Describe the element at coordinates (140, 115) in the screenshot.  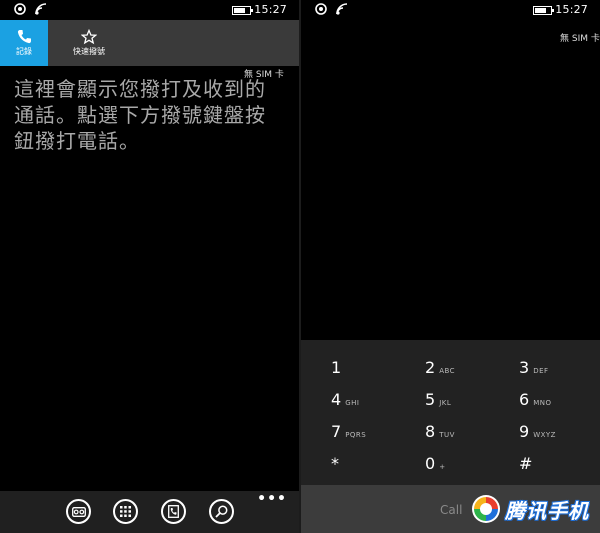
I see `empty-history-message: 這裡會顯示您撥打及收到的通話。點選下方撥號鍵盤按鈕撥打電話。` at that location.